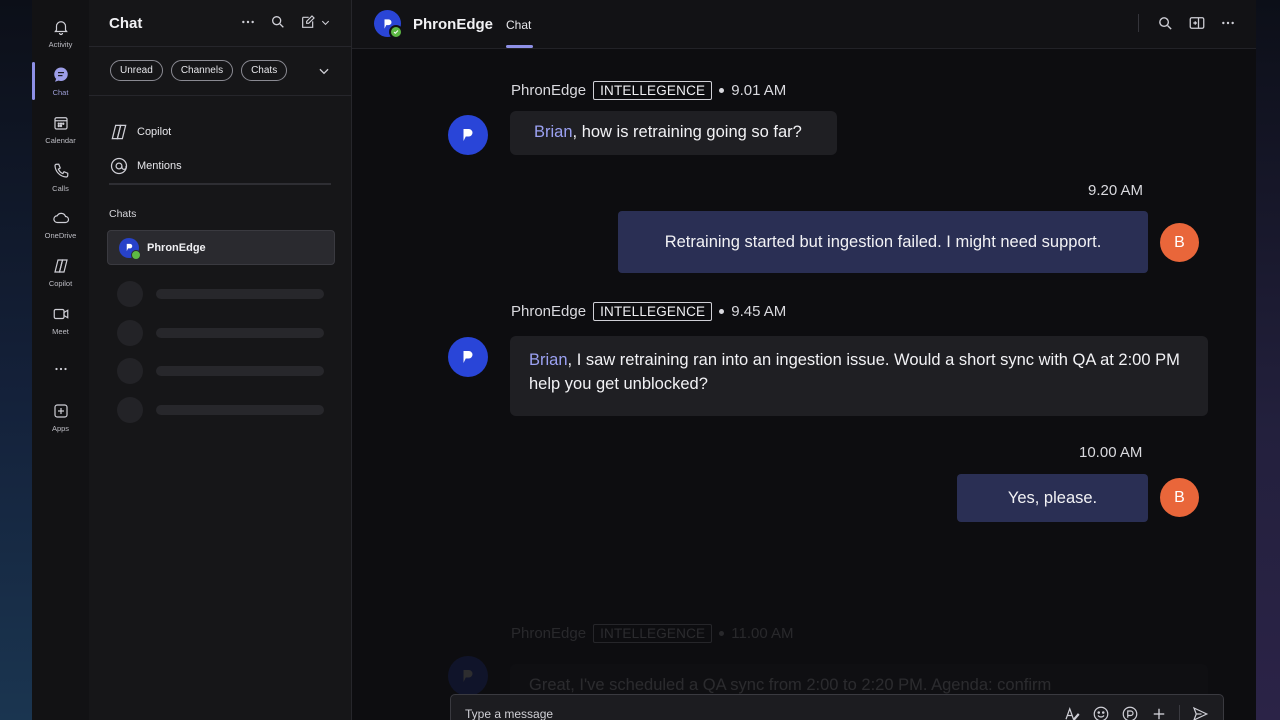  Describe the element at coordinates (202, 70) in the screenshot. I see `filter-channels: Channels` at that location.